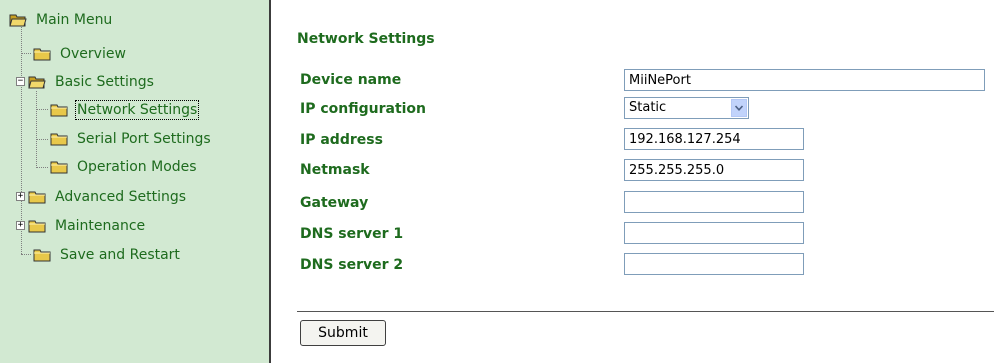 This screenshot has width=994, height=363. Describe the element at coordinates (714, 202) in the screenshot. I see `gateway-field` at that location.